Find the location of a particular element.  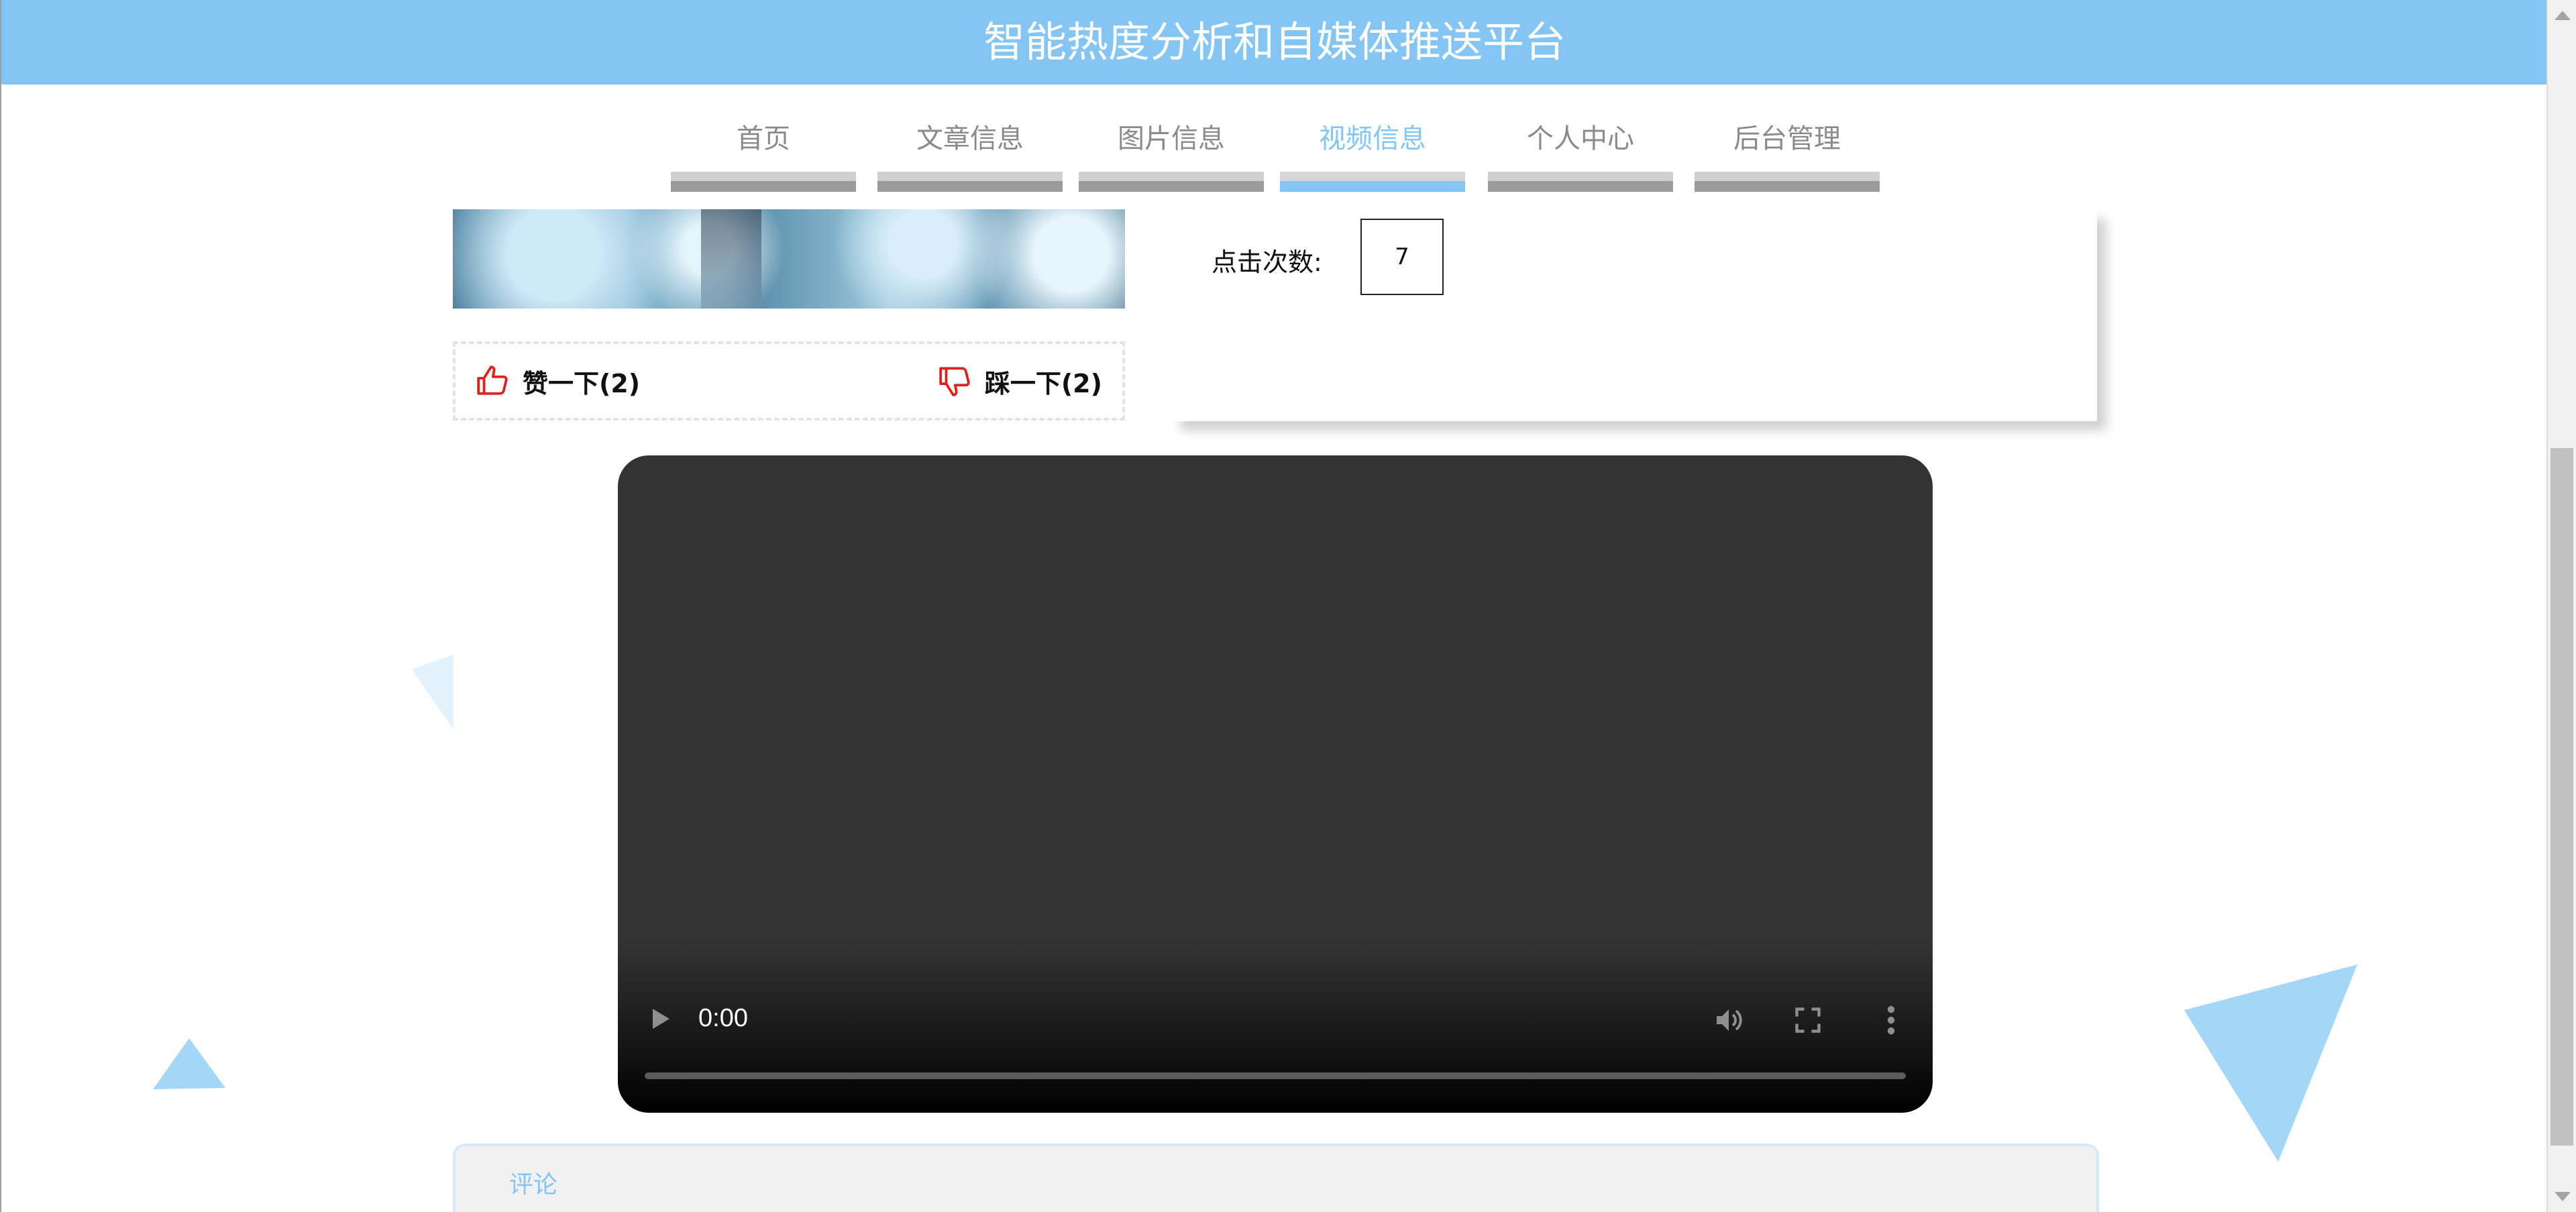

nav-item-articles: 文章信息 is located at coordinates (970, 138).